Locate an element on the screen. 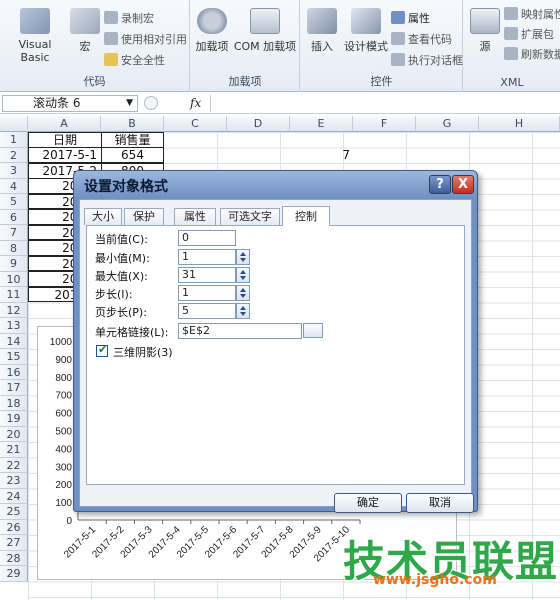 The image size is (560, 600). column-header: D is located at coordinates (258, 124).